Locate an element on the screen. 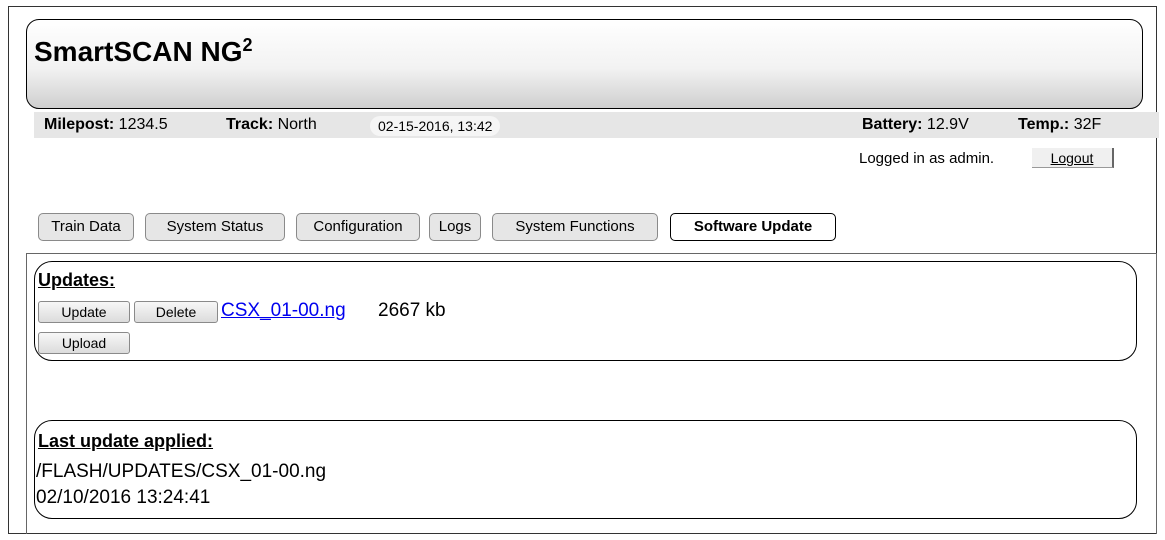 The image size is (1165, 540). upload-button: Upload is located at coordinates (84, 343).